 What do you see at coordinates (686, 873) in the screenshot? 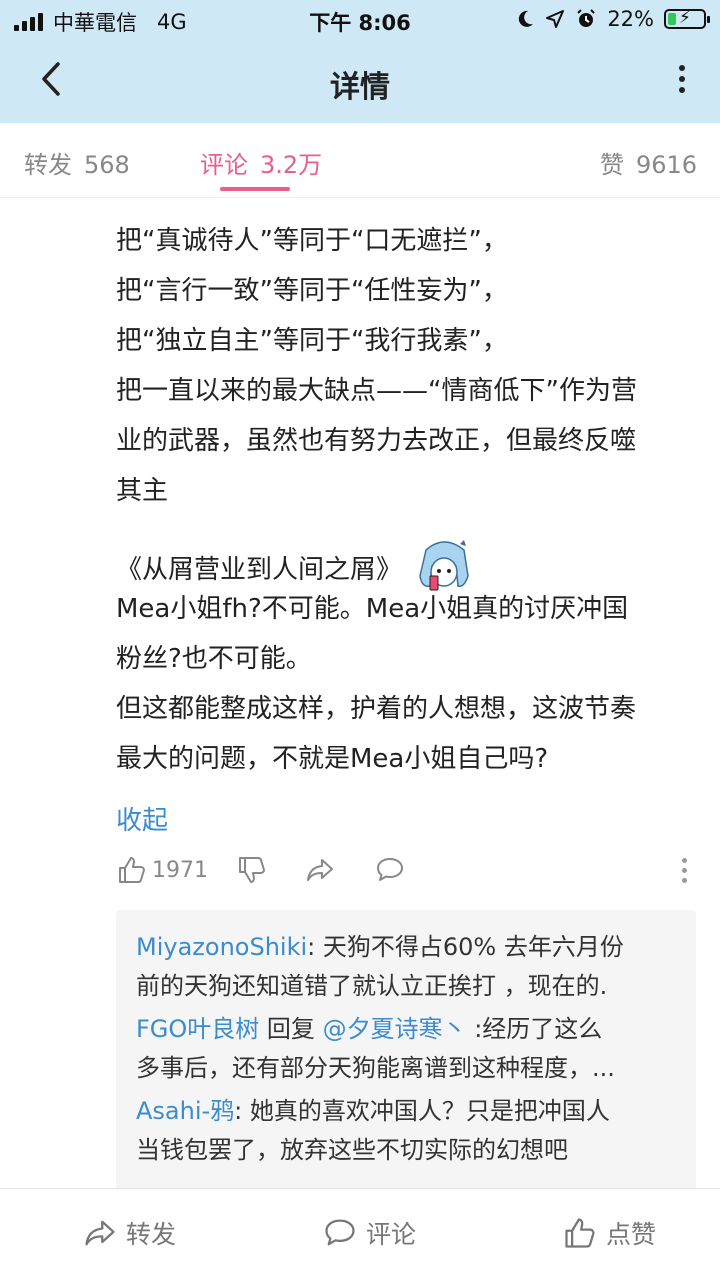
I see `comment-more-icon` at bounding box center [686, 873].